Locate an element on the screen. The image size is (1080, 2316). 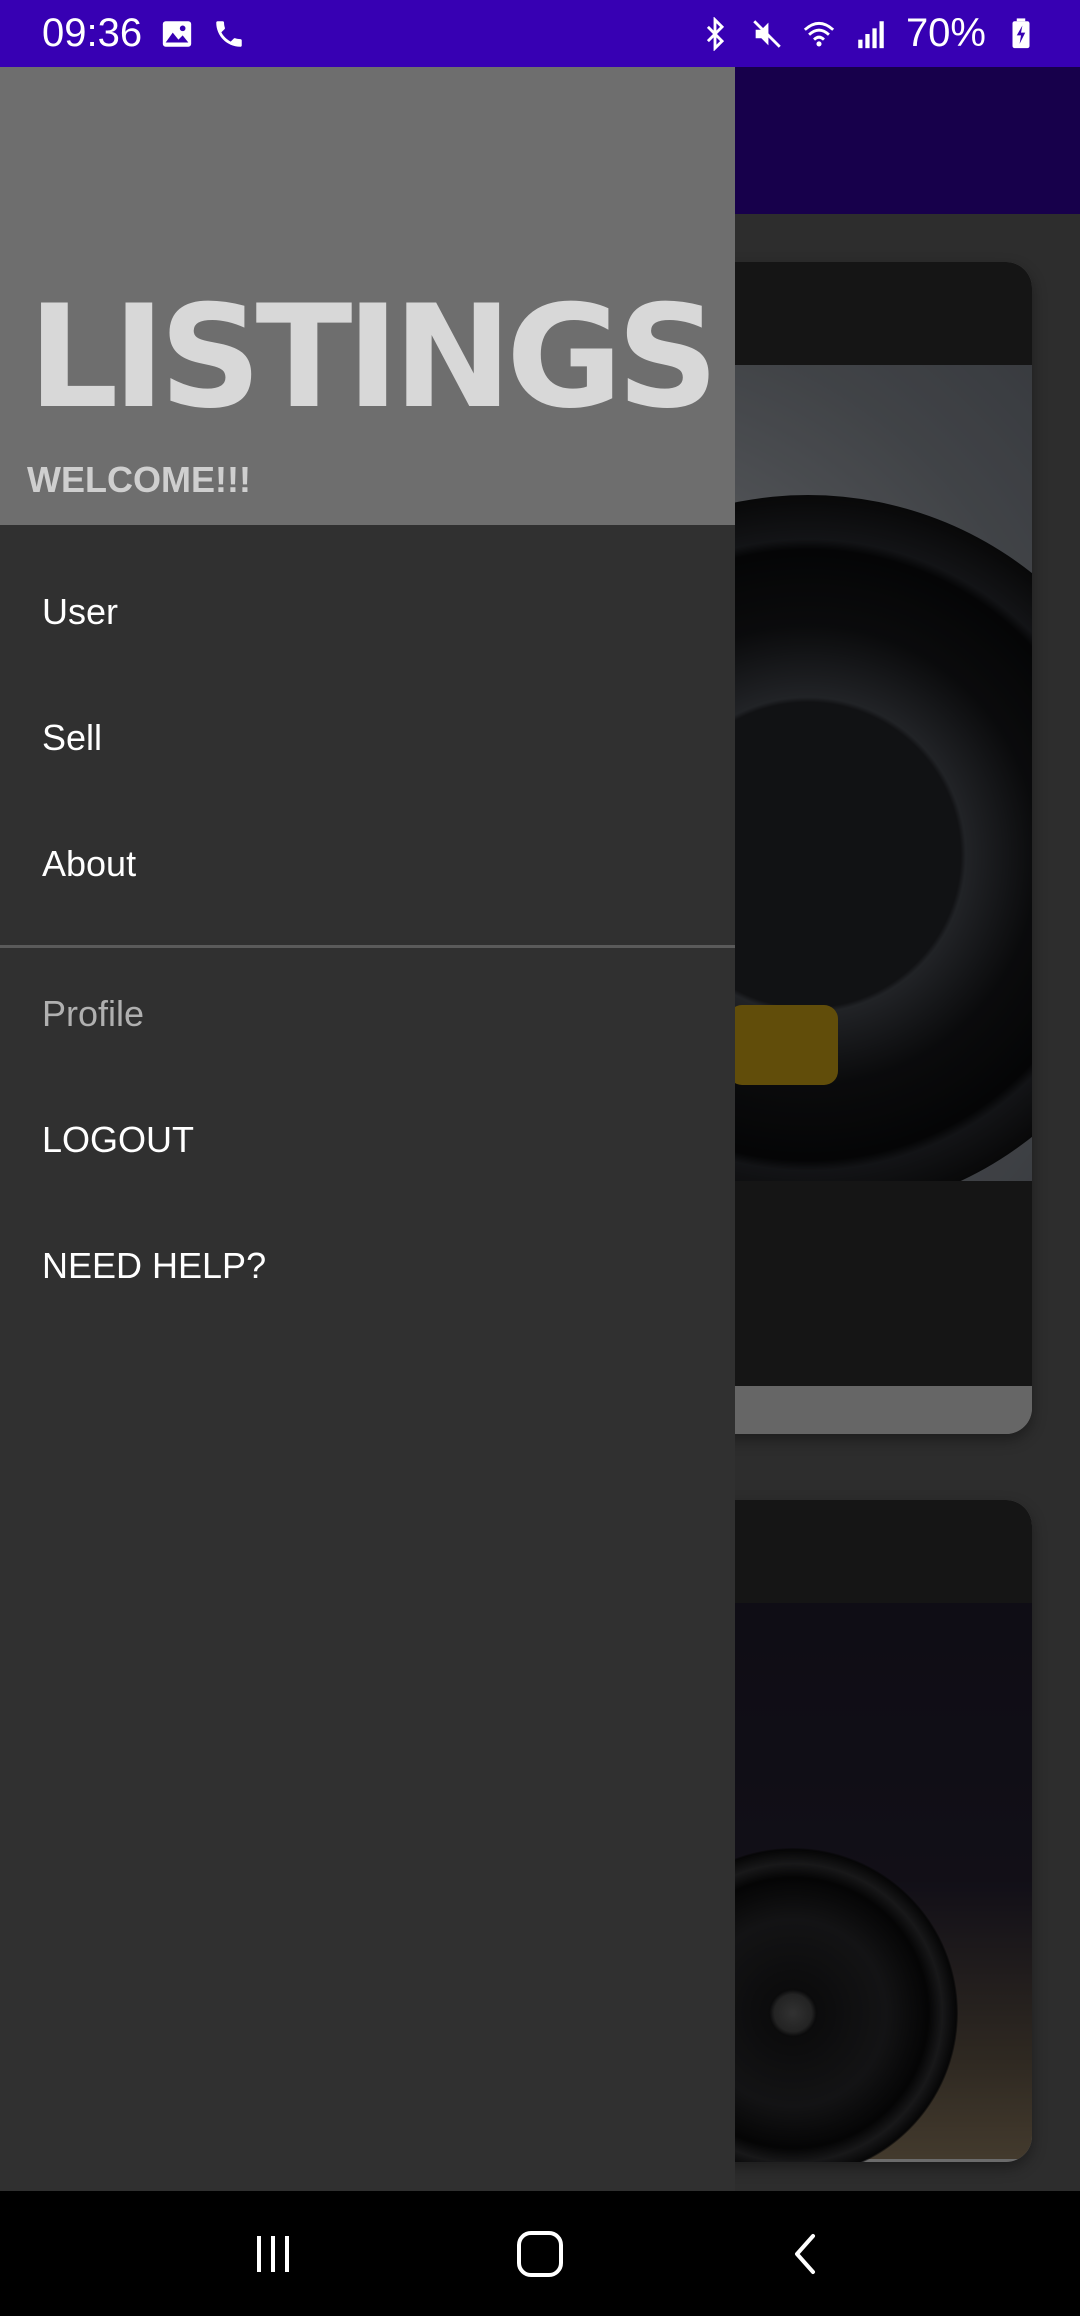
status-time: 09:36 is located at coordinates (92, 33).